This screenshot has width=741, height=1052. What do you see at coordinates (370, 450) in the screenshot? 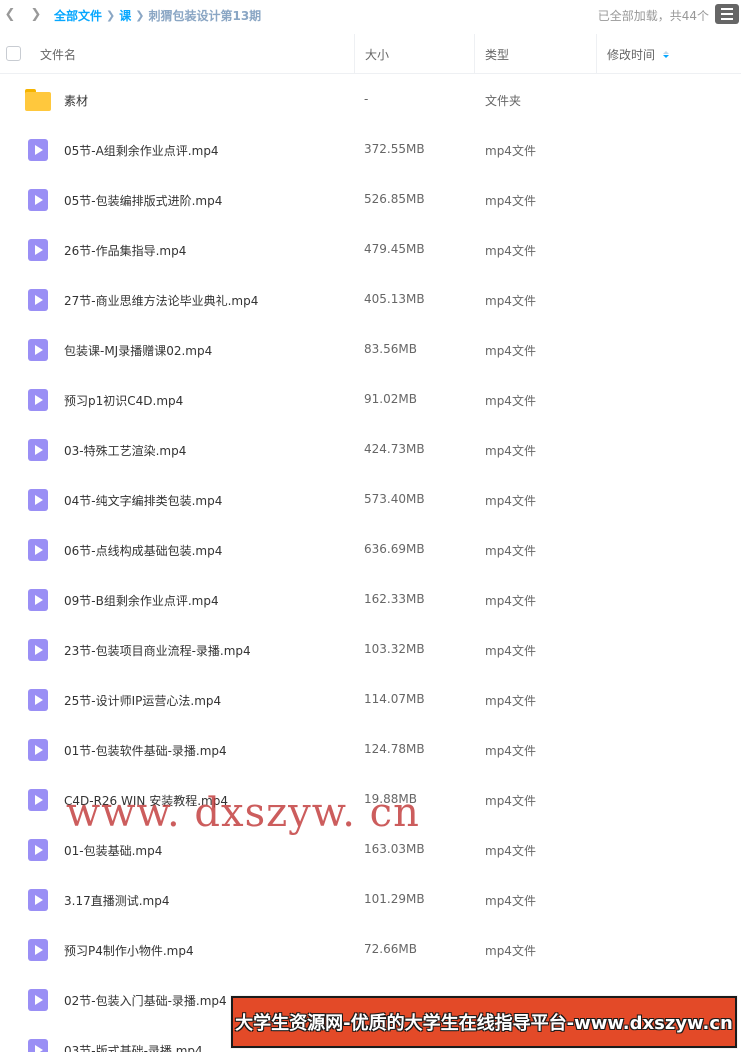
I see `file-row: 03-特殊工艺渲染.mp4 424.73MB mp4文件` at bounding box center [370, 450].